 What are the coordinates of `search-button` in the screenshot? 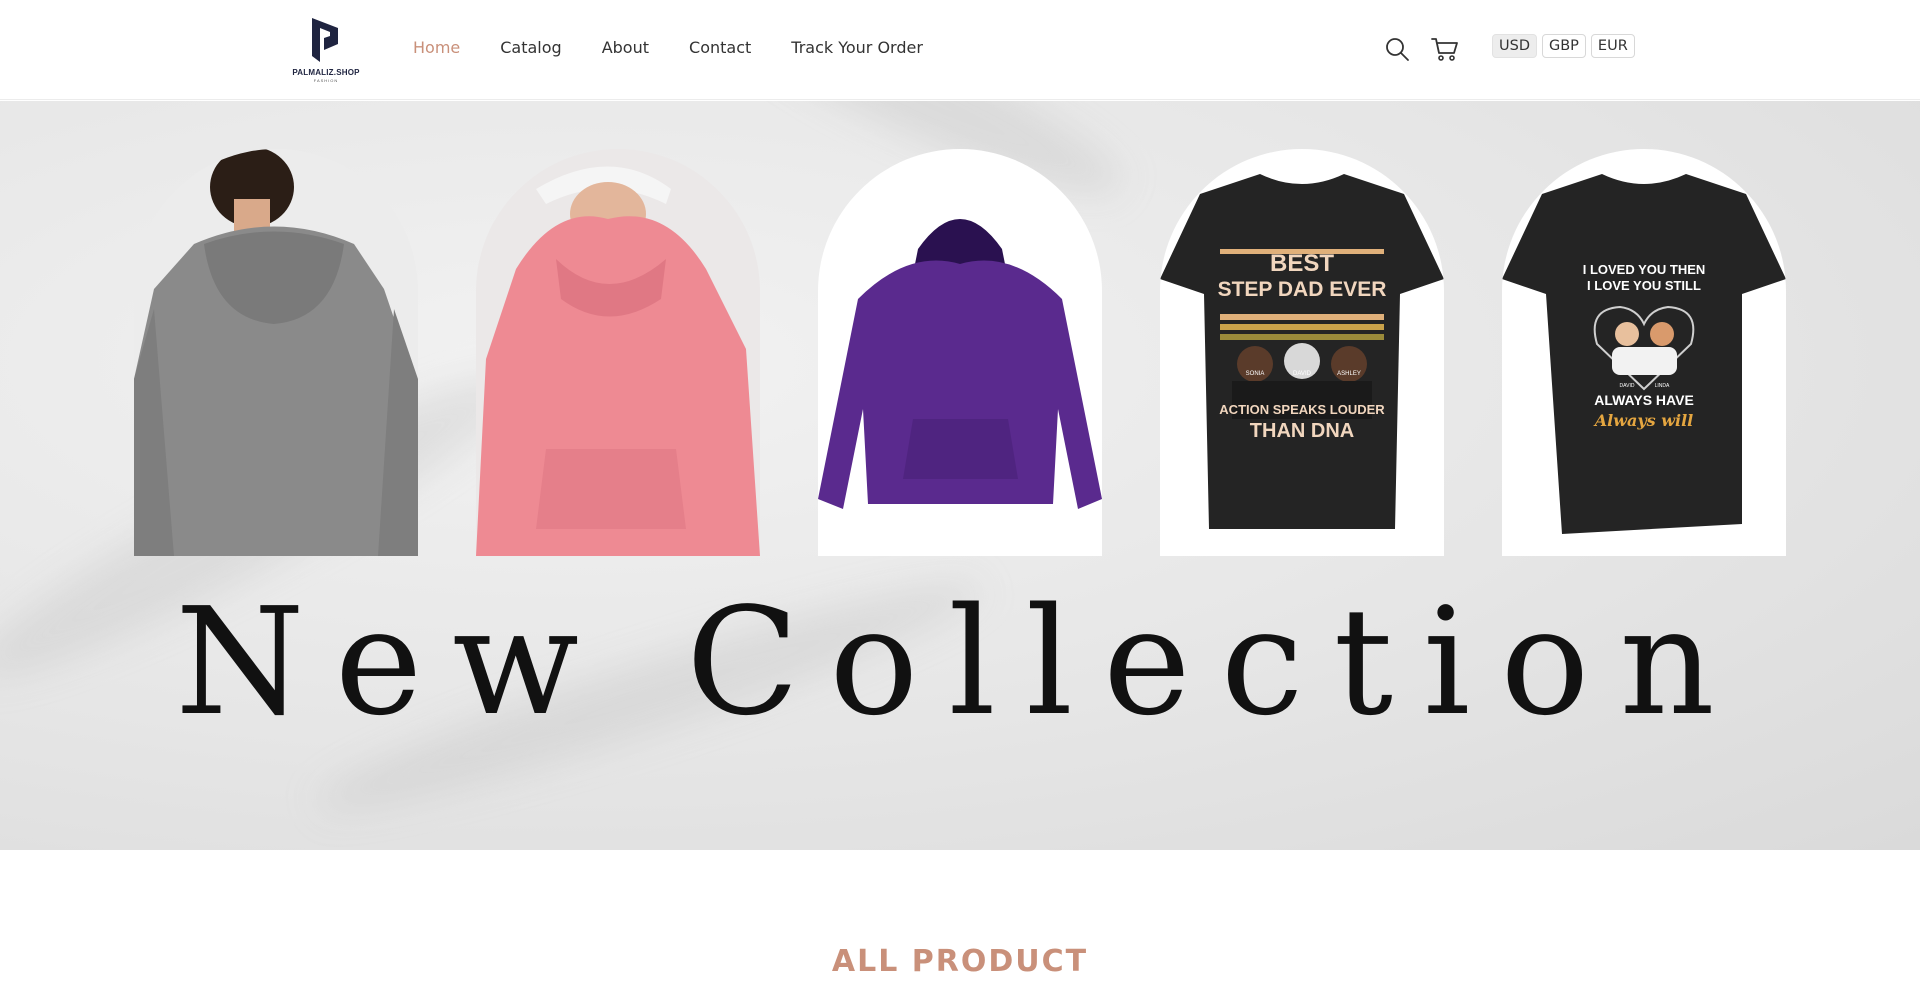 It's located at (1397, 49).